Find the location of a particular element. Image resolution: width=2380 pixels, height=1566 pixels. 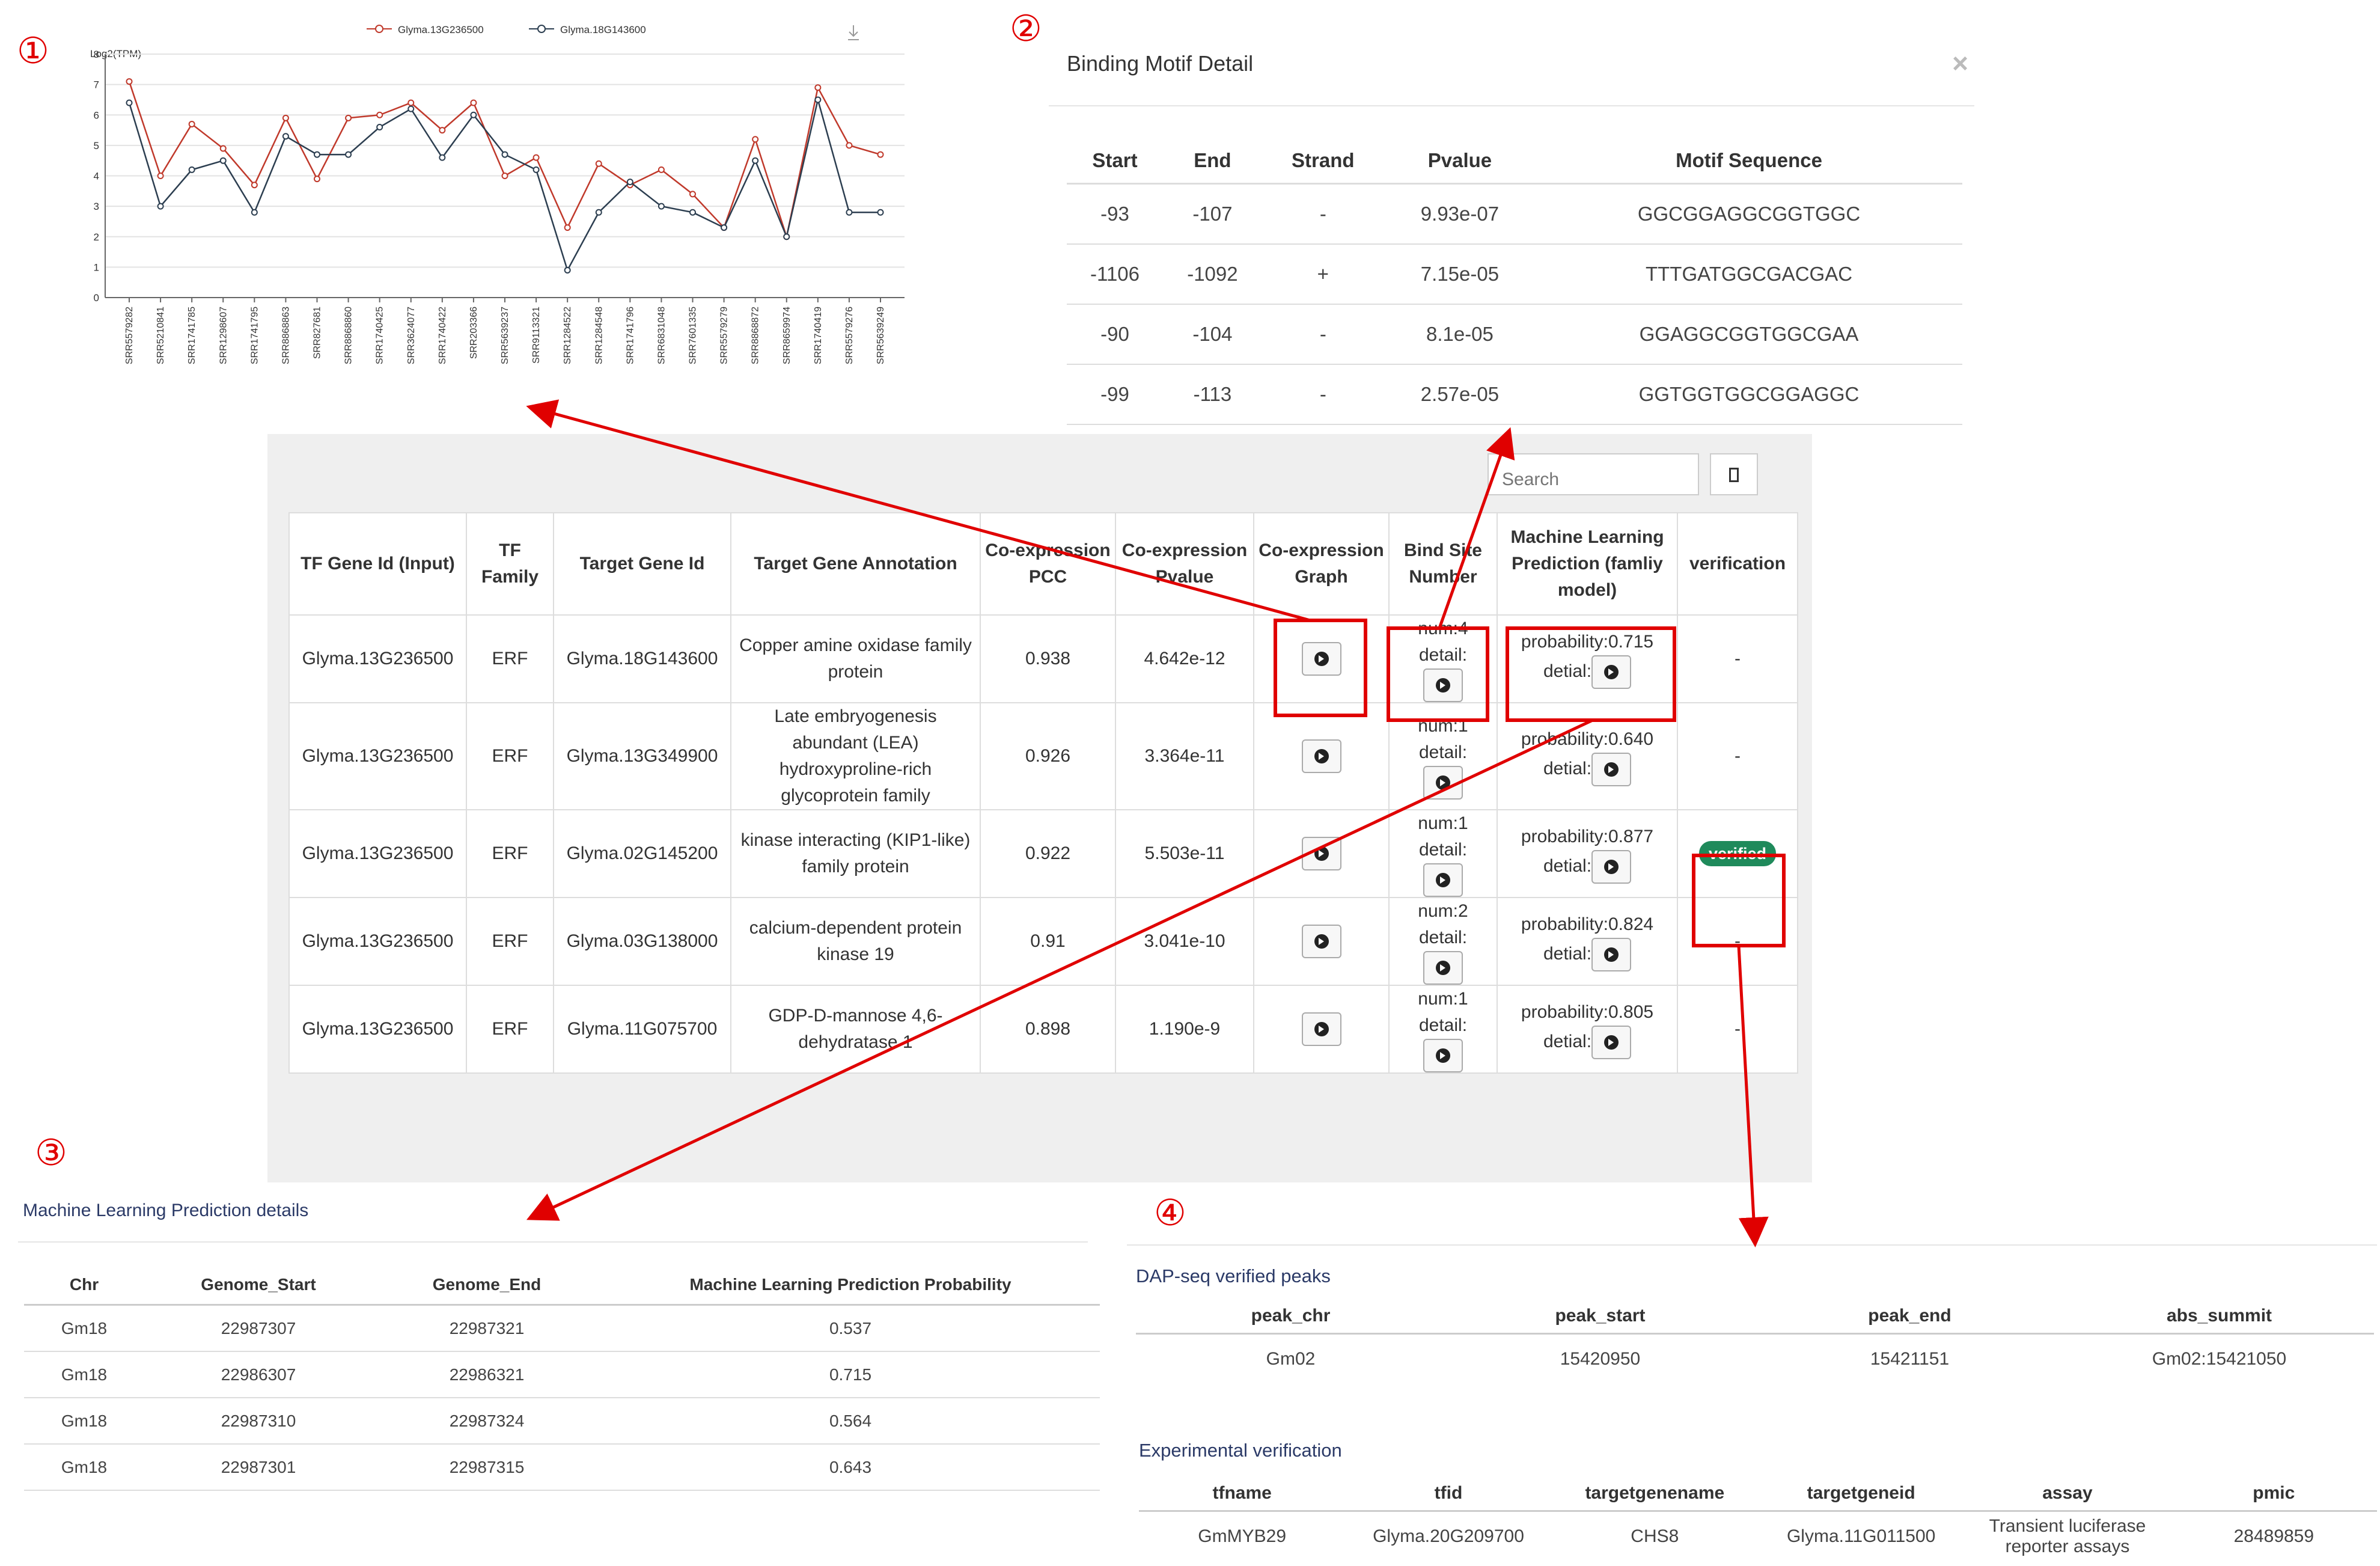

target-gene-link: Glyma.13G349900 is located at coordinates (642, 756).